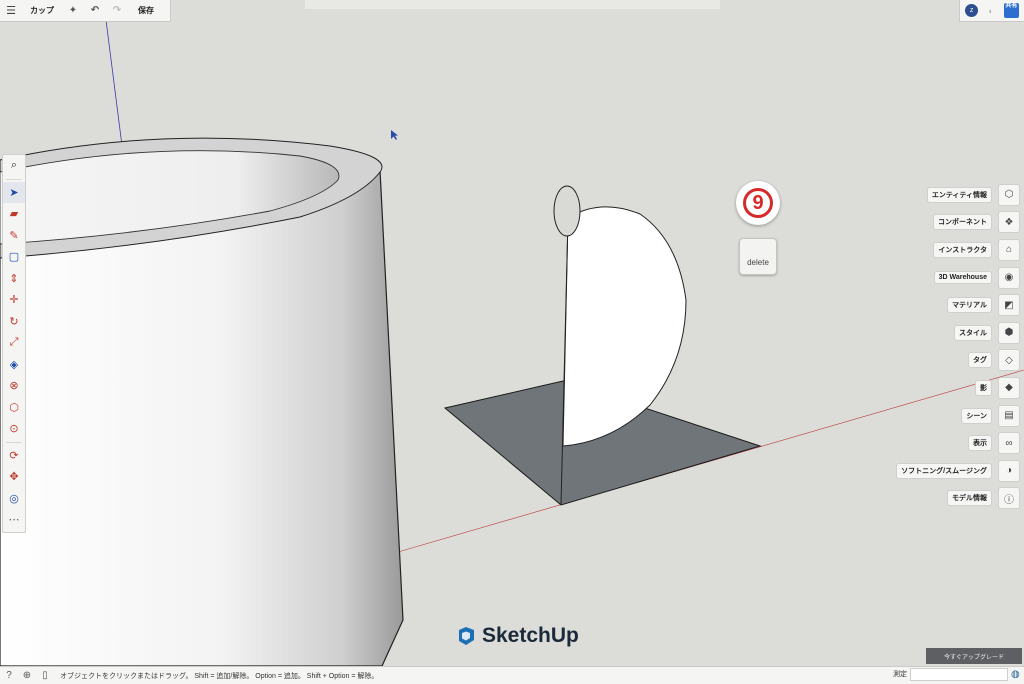  Describe the element at coordinates (1011, 10) in the screenshot. I see `share-button: 共有` at that location.